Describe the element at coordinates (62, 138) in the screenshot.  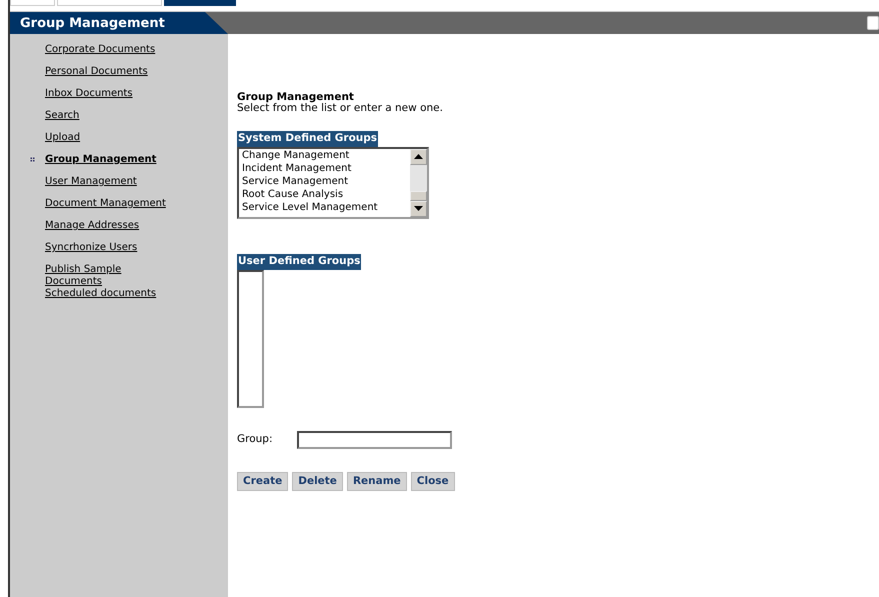
I see `sidebar-link: Upload` at that location.